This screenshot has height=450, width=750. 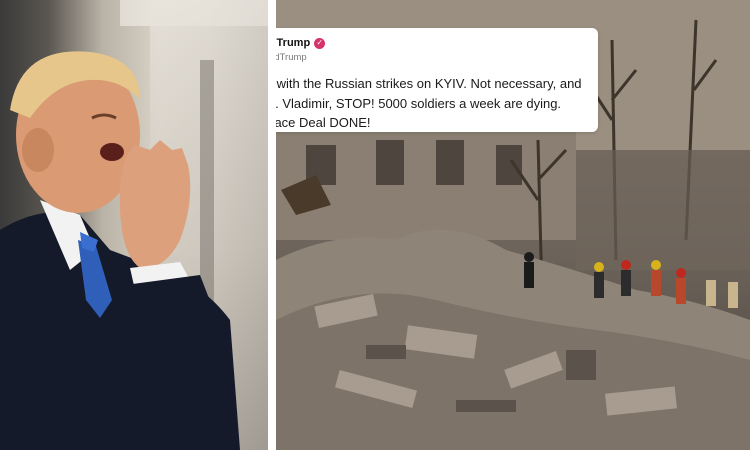 What do you see at coordinates (272, 225) in the screenshot?
I see `panel-divider` at bounding box center [272, 225].